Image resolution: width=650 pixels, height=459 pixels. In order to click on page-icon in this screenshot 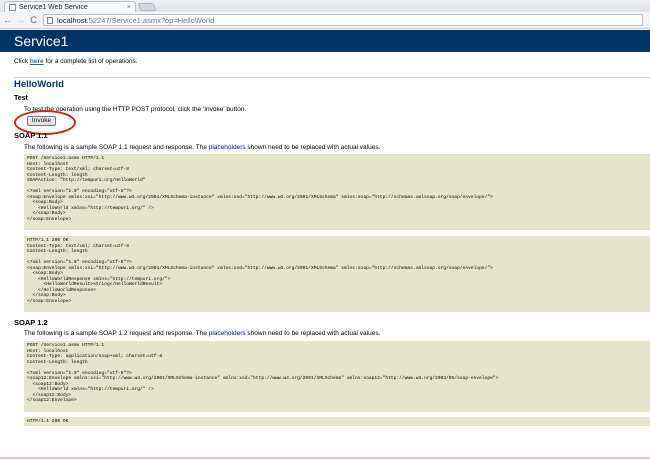, I will do `click(50, 20)`.